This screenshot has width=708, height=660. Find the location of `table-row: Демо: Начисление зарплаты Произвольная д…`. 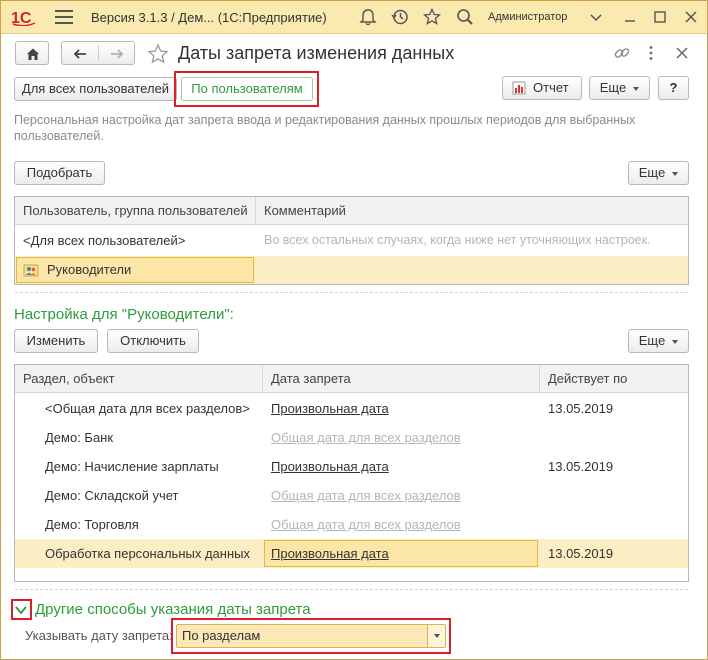

table-row: Демо: Начисление зарплаты Произвольная д… is located at coordinates (351, 466).